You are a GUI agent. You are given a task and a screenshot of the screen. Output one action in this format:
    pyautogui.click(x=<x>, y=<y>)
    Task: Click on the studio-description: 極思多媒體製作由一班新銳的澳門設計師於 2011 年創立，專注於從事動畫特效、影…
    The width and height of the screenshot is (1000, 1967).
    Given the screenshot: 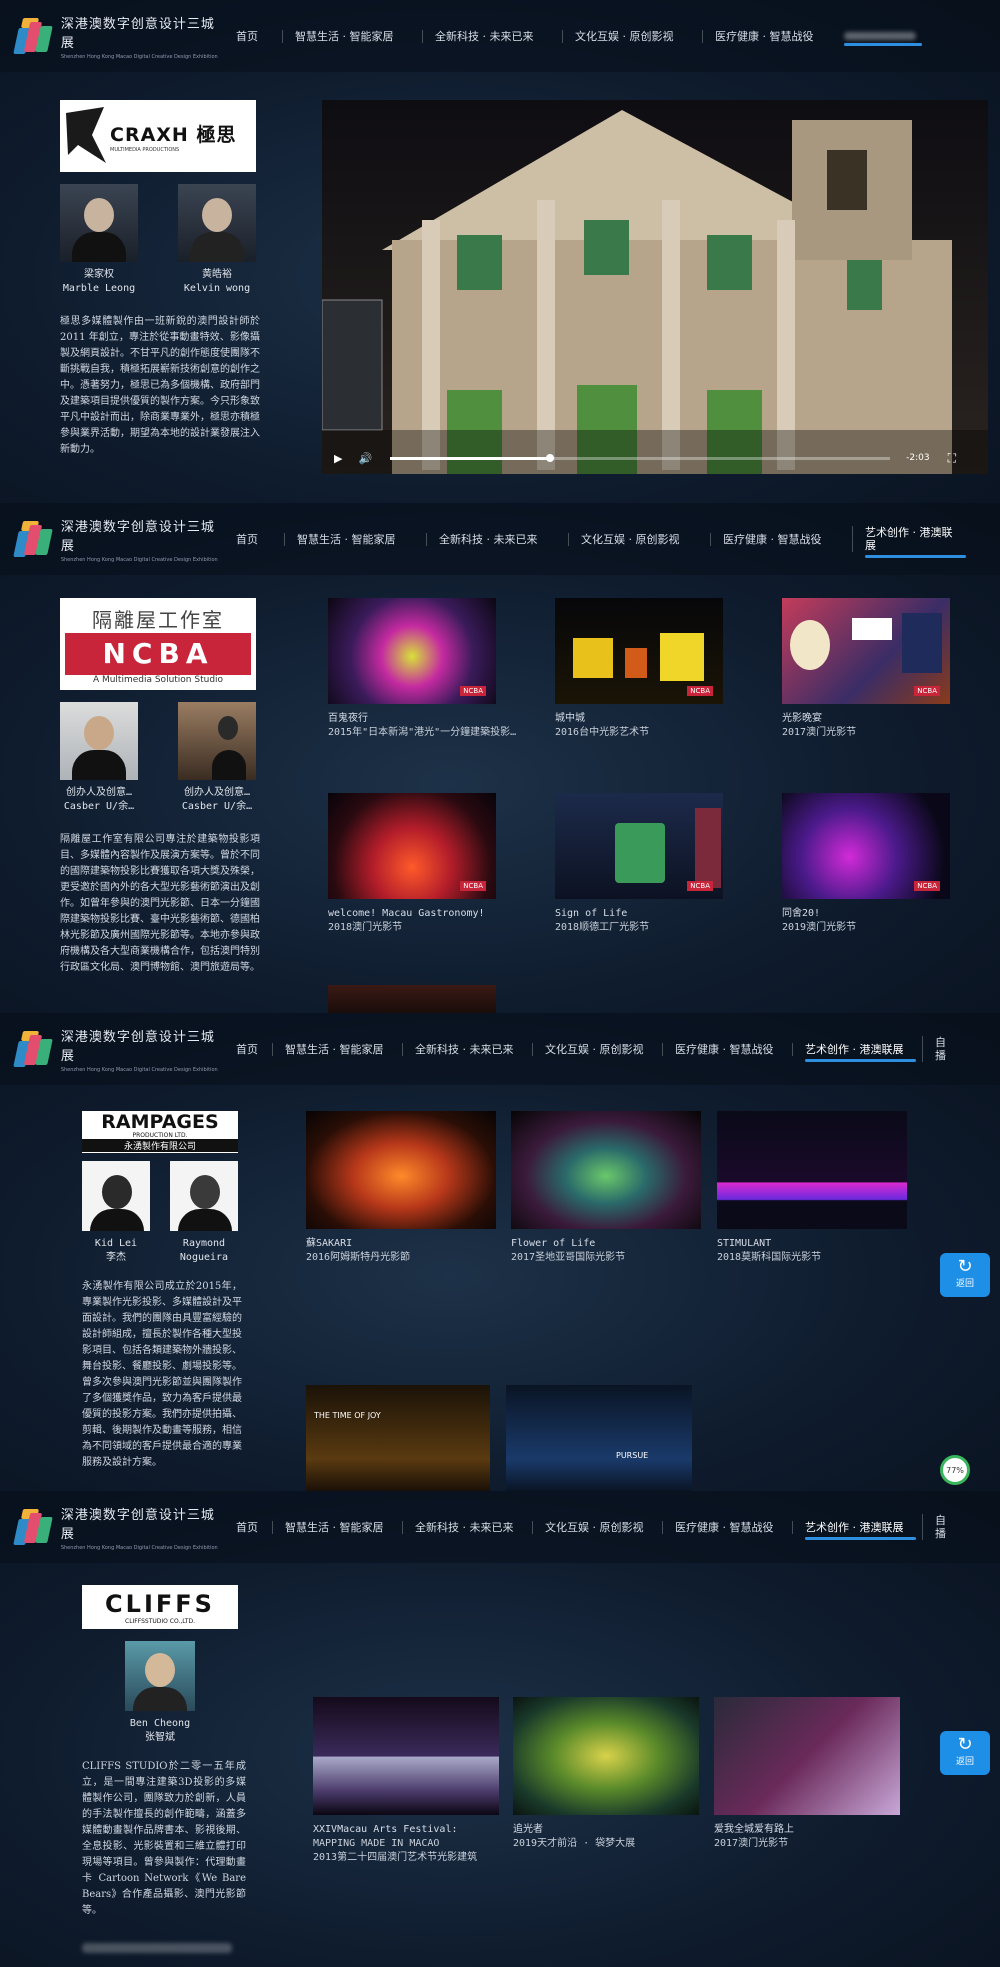 What is the action you would take?
    pyautogui.click(x=160, y=385)
    